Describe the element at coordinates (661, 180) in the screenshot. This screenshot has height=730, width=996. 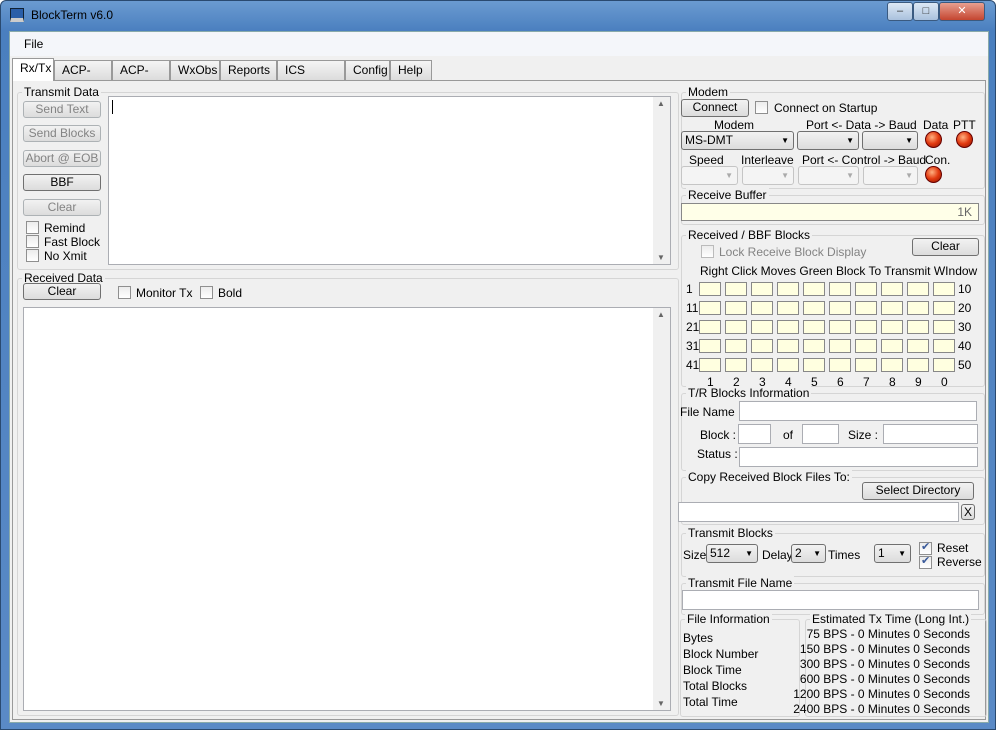
I see `transmit-scrollbar: ▲ ▼` at that location.